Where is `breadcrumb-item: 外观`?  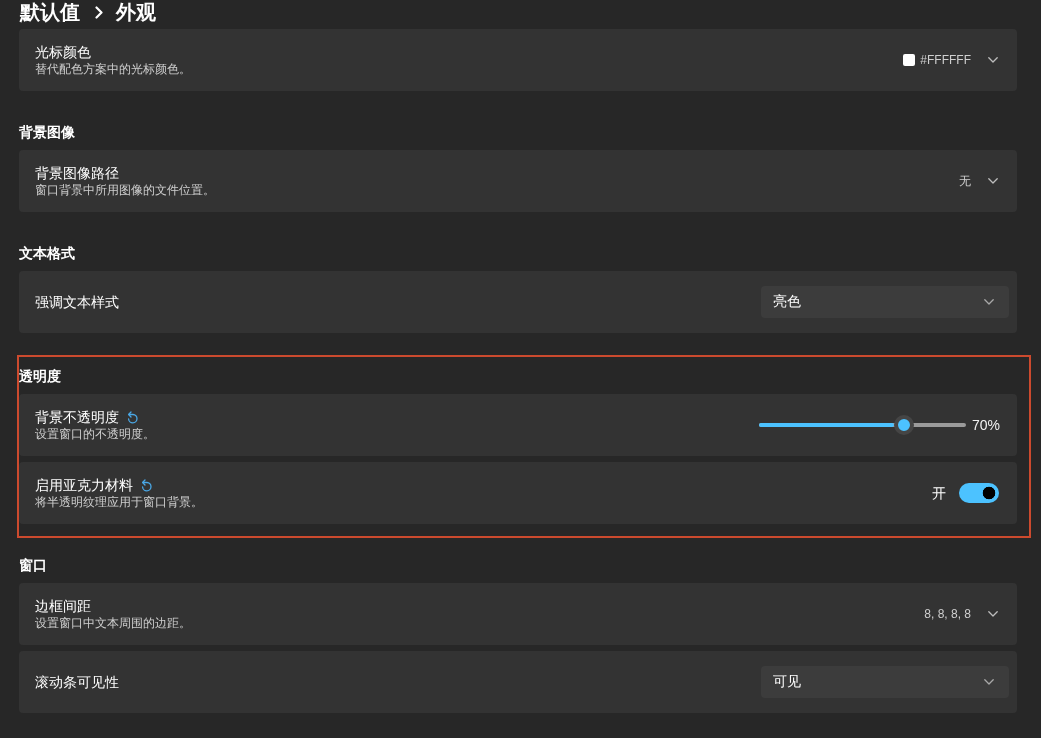 breadcrumb-item: 外观 is located at coordinates (136, 12).